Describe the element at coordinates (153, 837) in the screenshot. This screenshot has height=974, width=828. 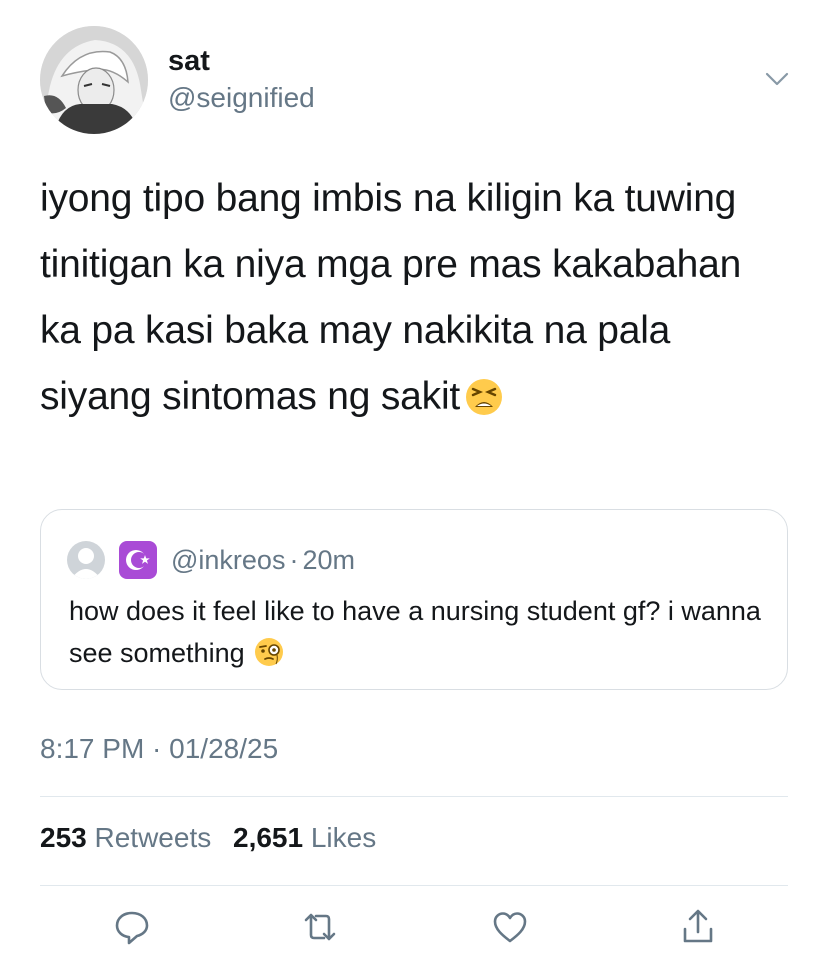
I see `retweets-label: Retweets` at that location.